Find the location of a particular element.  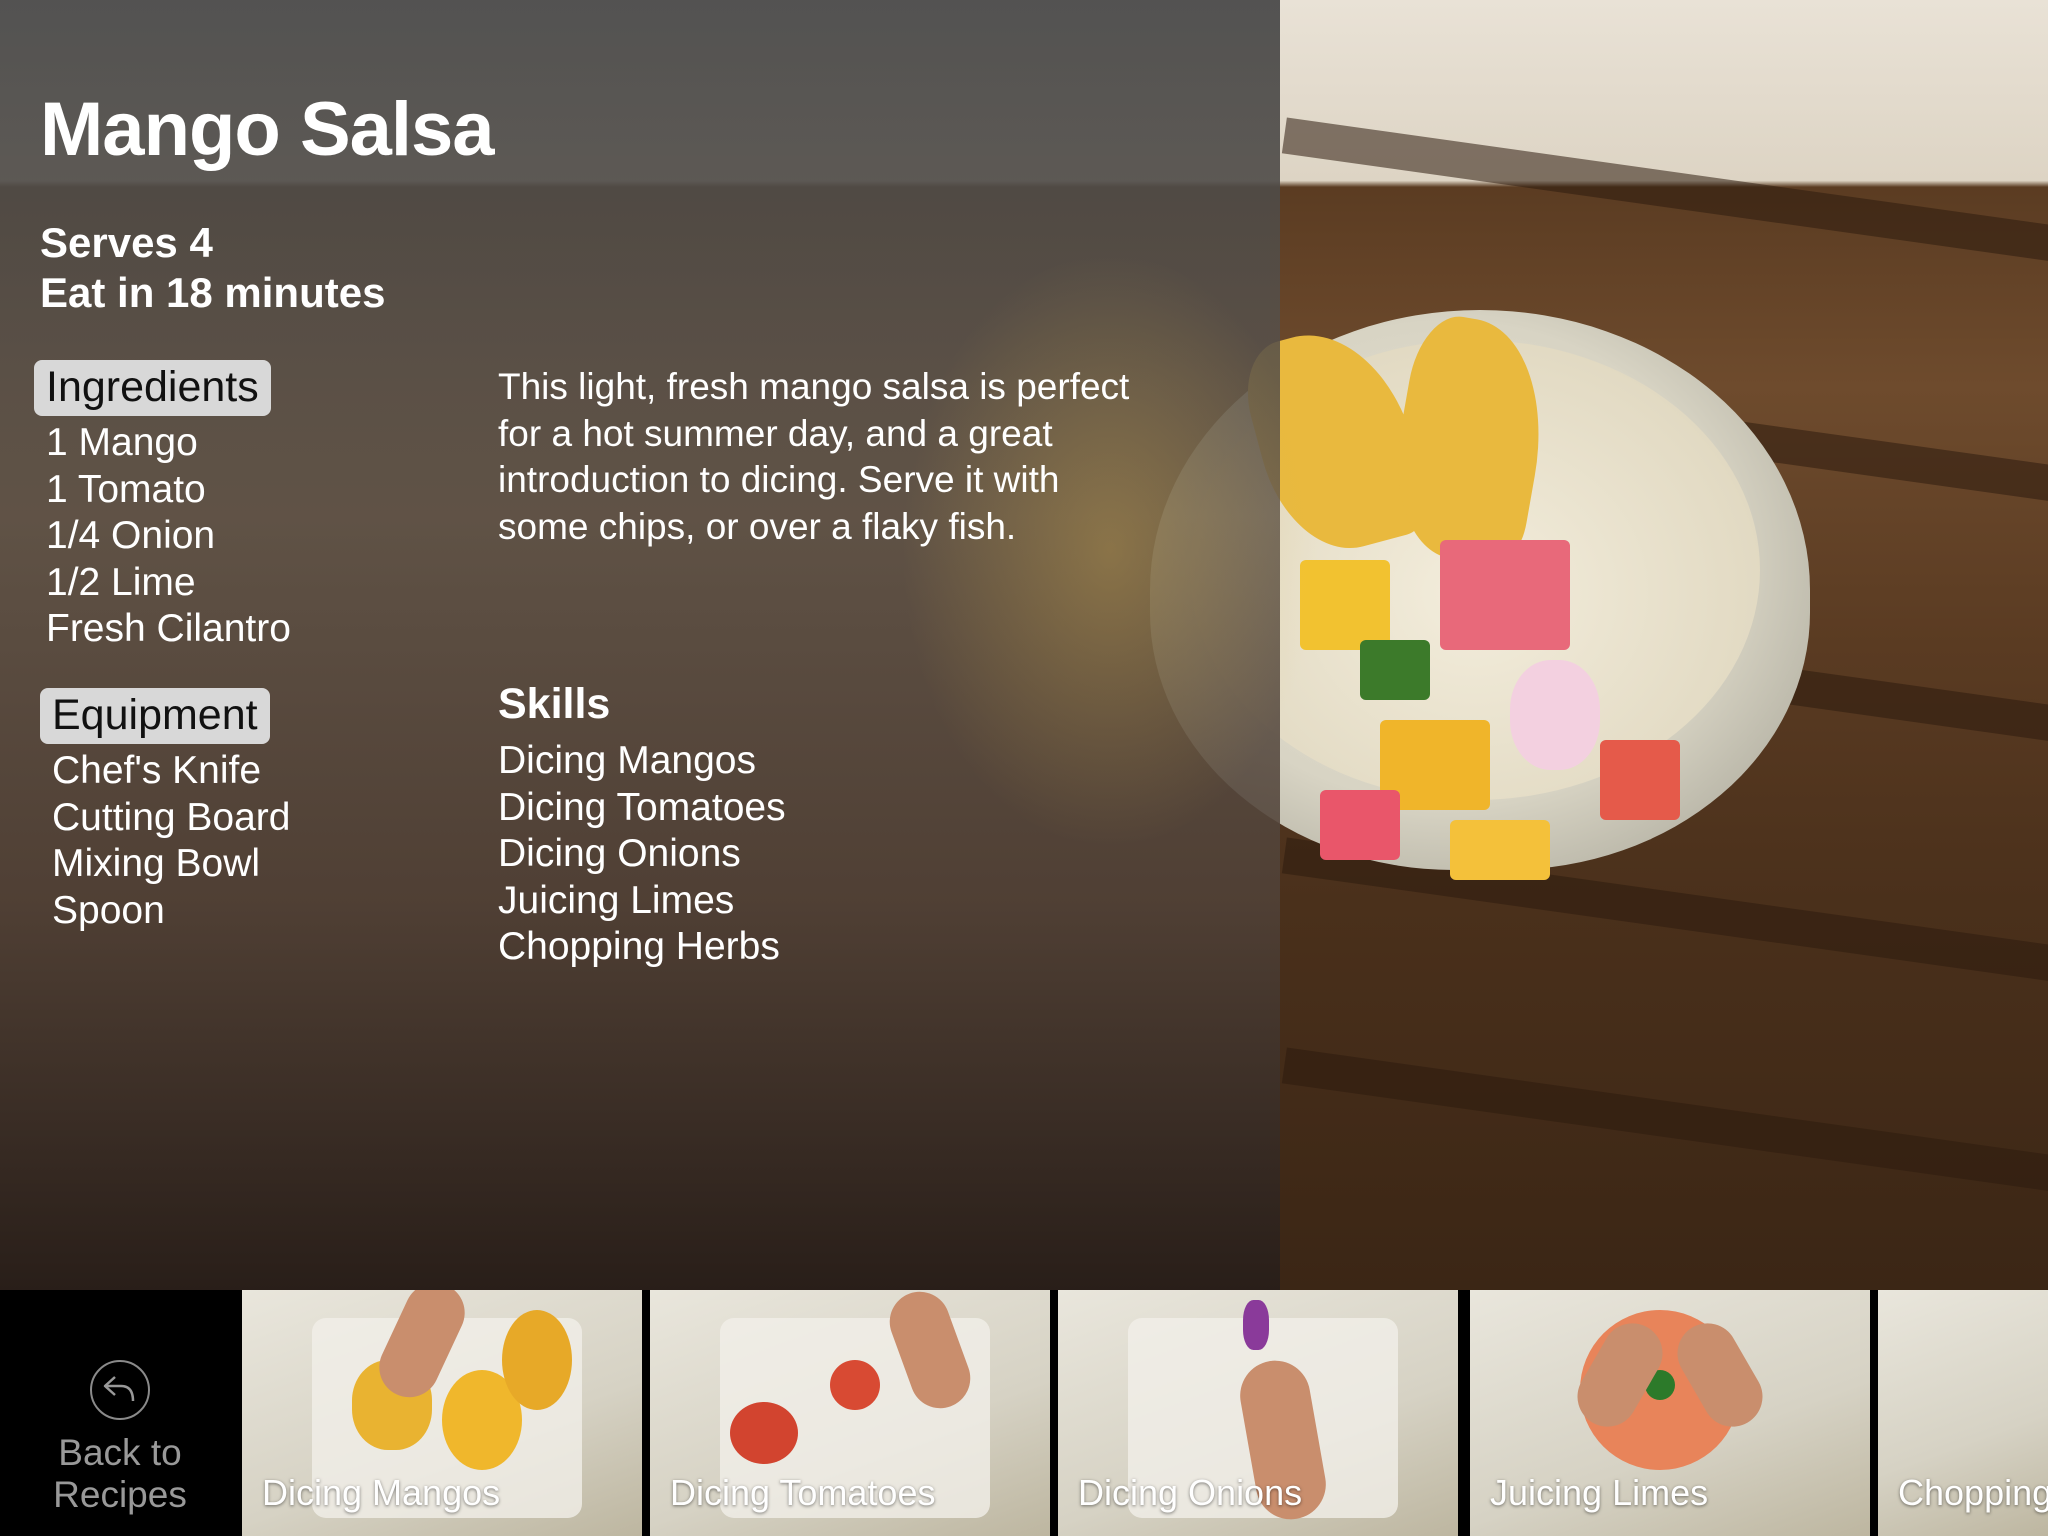

salsa-mango is located at coordinates (1500, 850).